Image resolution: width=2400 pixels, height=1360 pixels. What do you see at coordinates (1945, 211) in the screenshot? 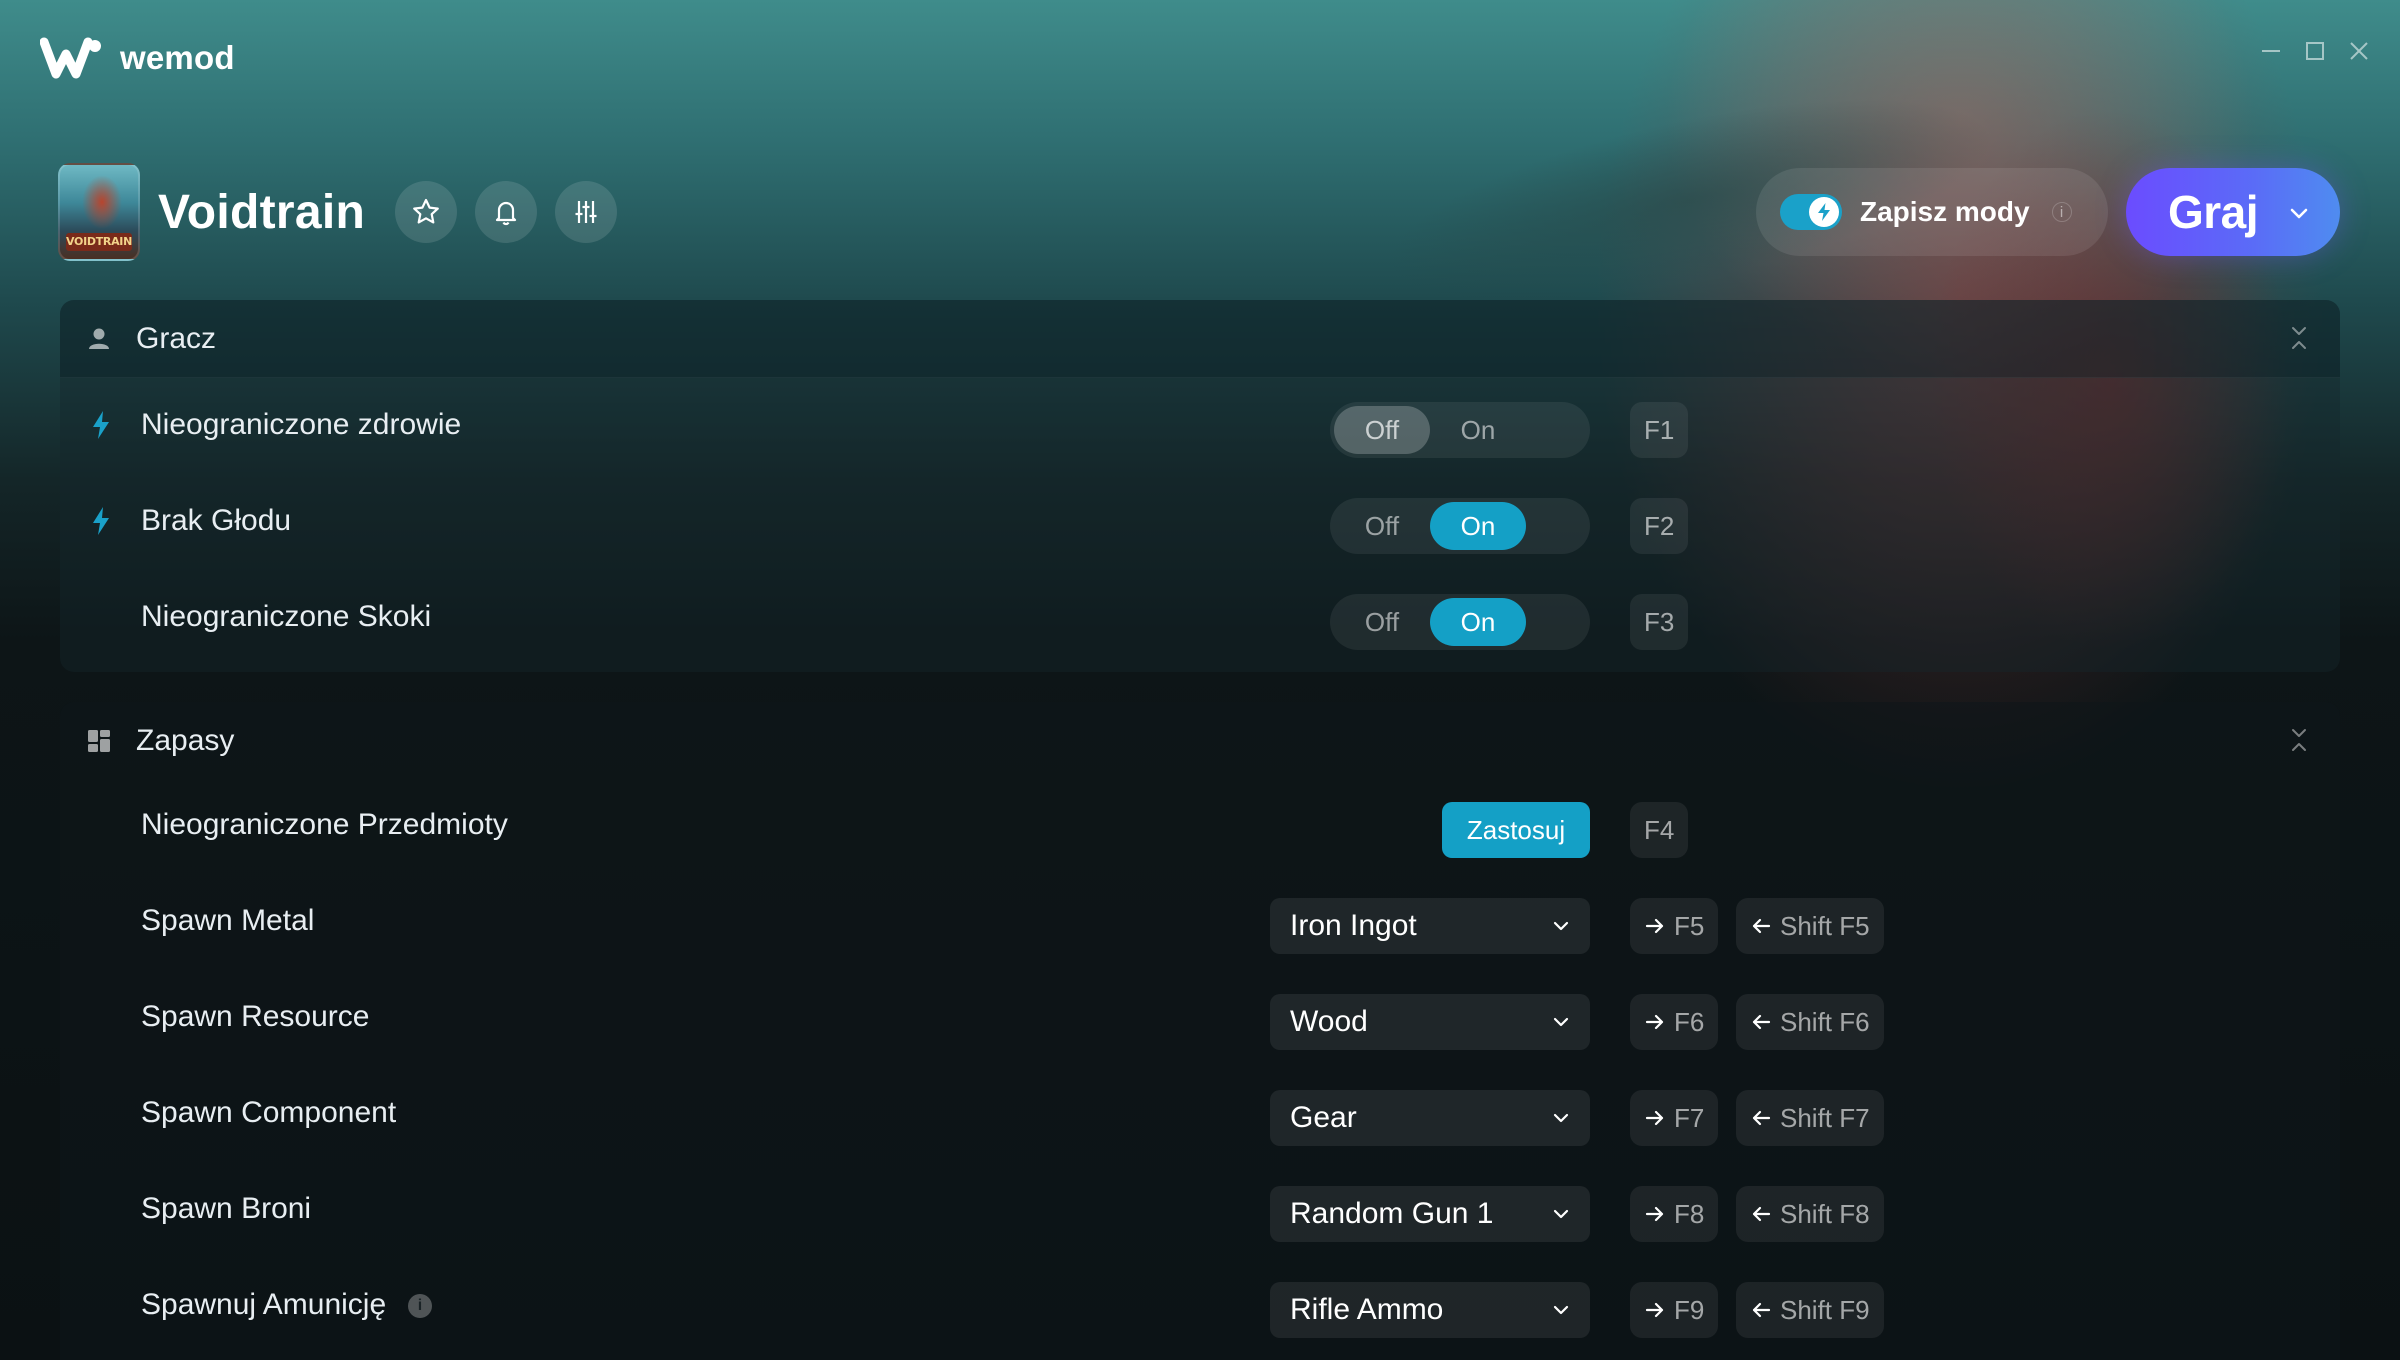
I see `save-mods-label: Zapisz mody` at bounding box center [1945, 211].